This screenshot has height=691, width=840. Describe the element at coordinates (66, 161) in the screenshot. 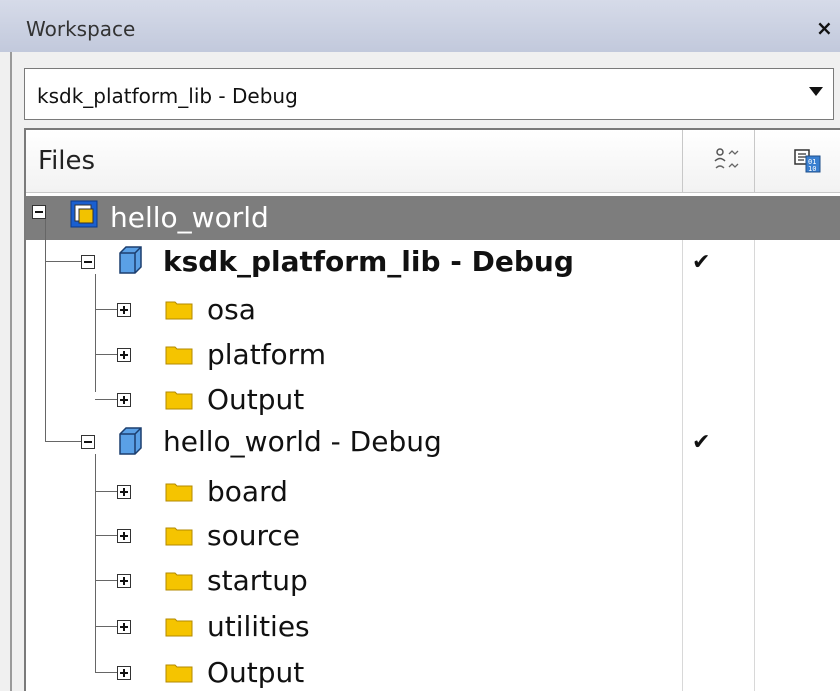

I see `files-column-header: Files` at that location.